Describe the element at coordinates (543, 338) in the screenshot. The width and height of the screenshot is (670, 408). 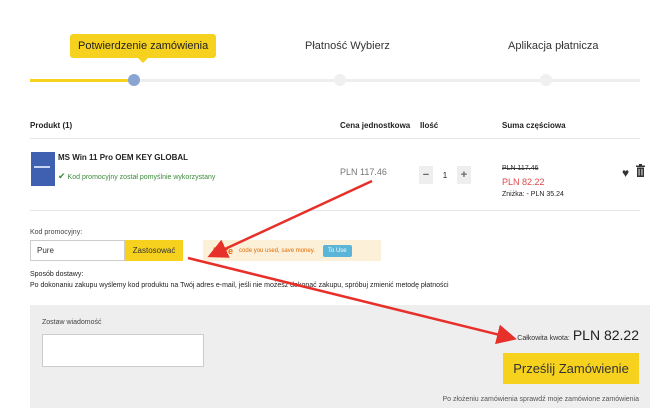
I see `total-label: Całkowita kwota:` at that location.